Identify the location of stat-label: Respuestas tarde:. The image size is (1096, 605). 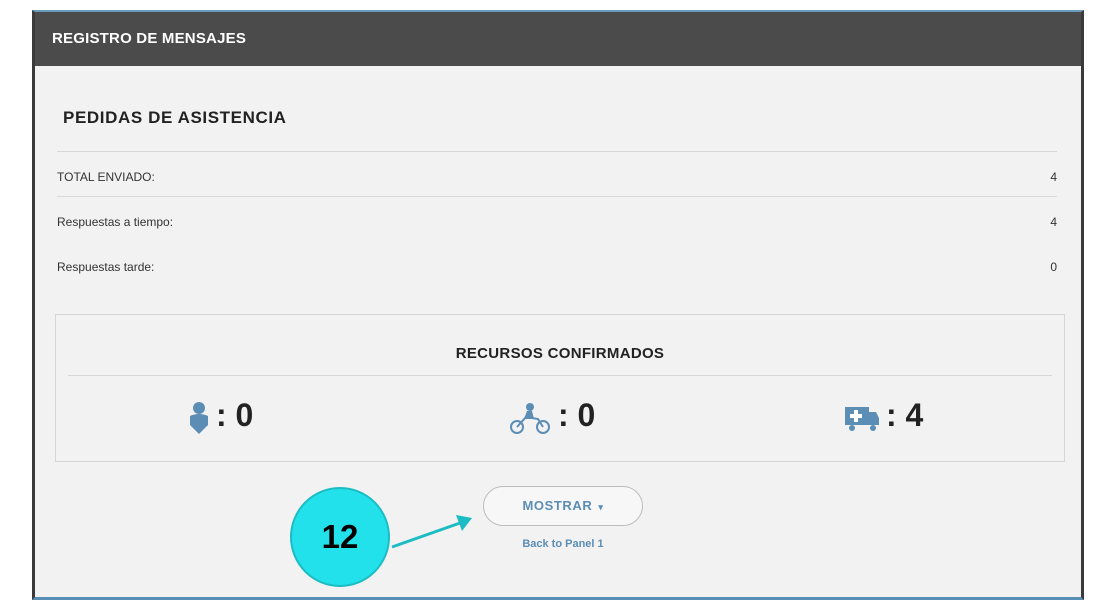
(106, 267).